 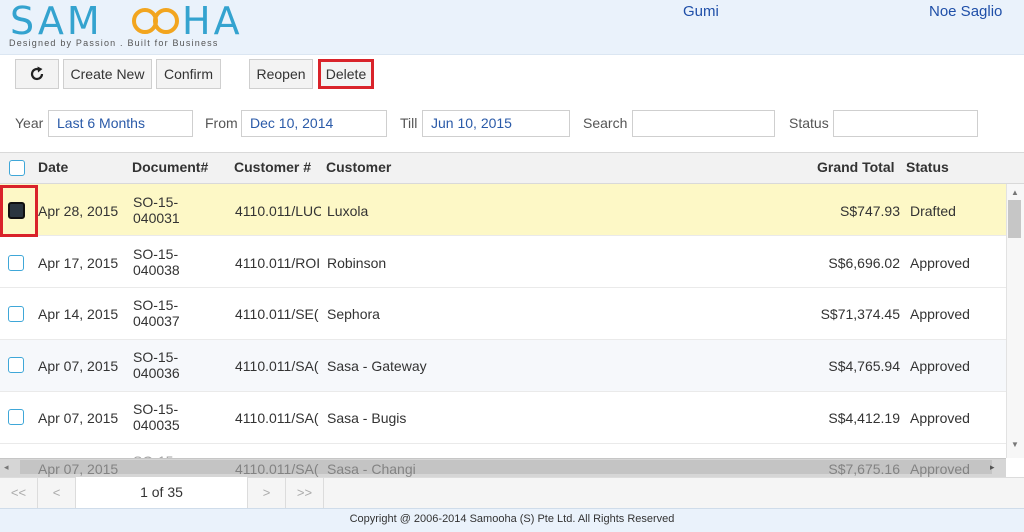 I want to click on status-input, so click(x=905, y=123).